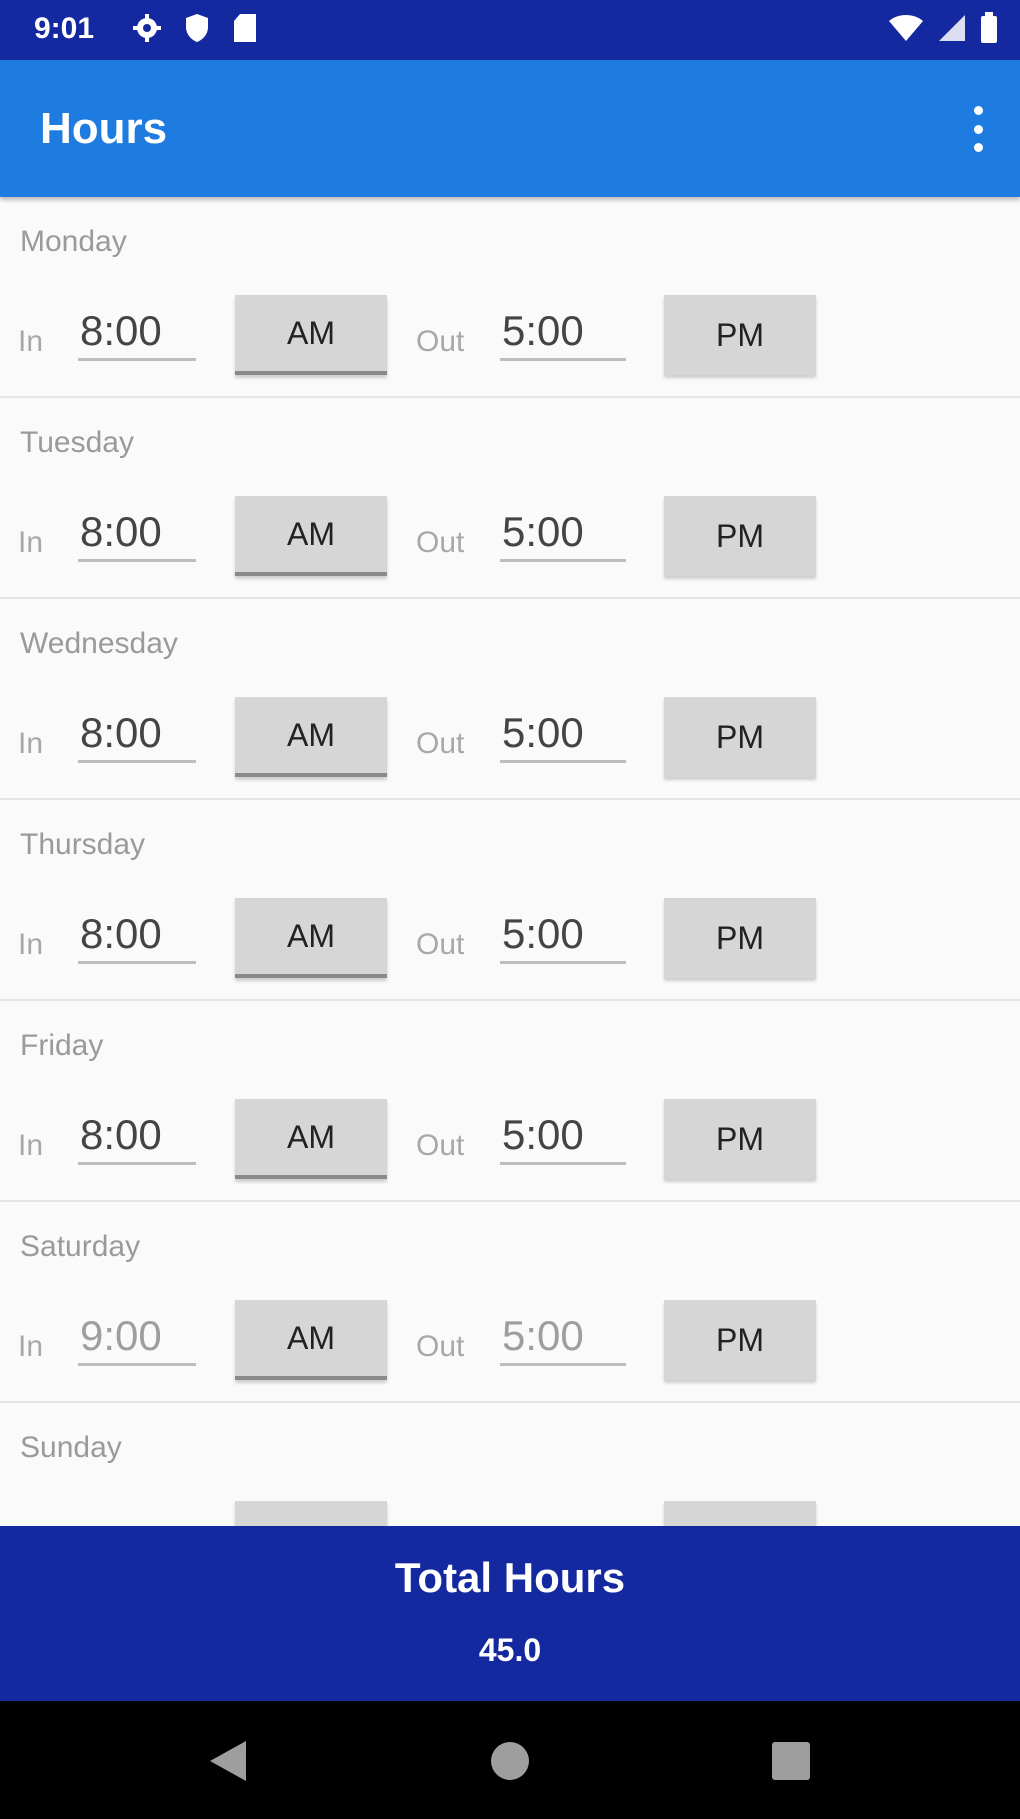 Image resolution: width=1020 pixels, height=1819 pixels. I want to click on in-time-field: 9:00, so click(137, 1339).